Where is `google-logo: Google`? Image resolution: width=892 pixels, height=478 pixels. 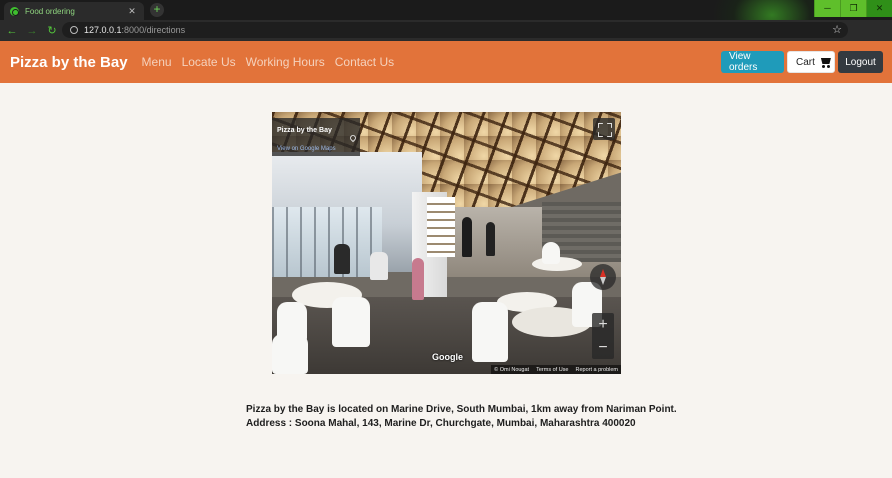 google-logo: Google is located at coordinates (447, 357).